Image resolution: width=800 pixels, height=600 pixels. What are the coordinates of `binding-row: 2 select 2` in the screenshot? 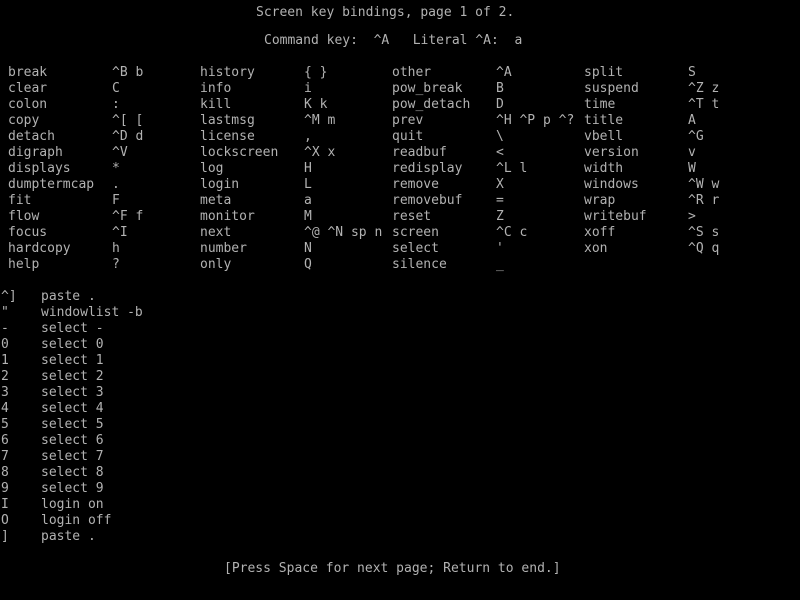 It's located at (400, 377).